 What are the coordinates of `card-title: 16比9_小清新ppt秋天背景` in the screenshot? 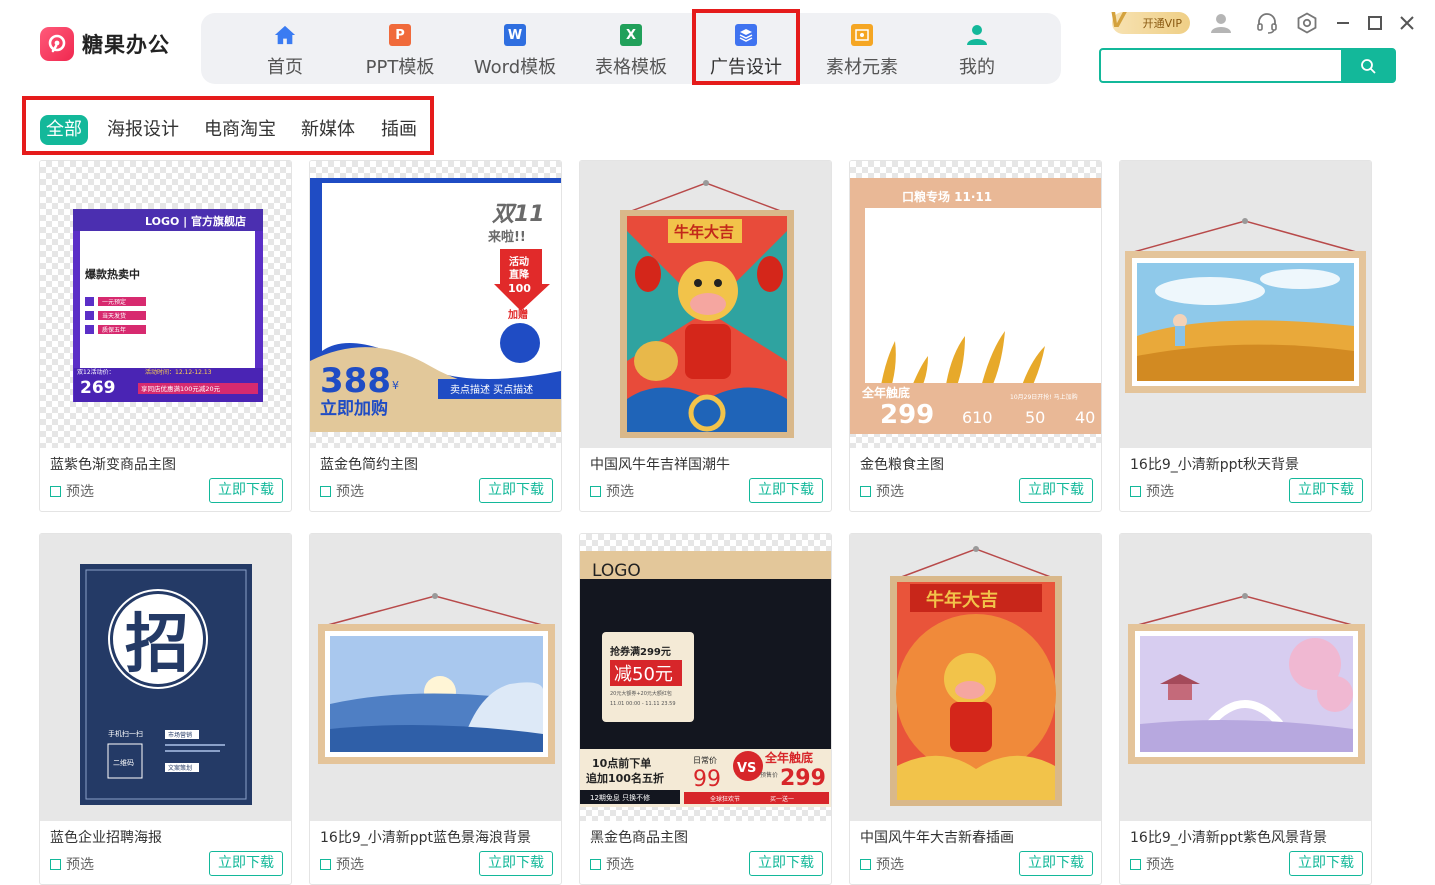 It's located at (1214, 465).